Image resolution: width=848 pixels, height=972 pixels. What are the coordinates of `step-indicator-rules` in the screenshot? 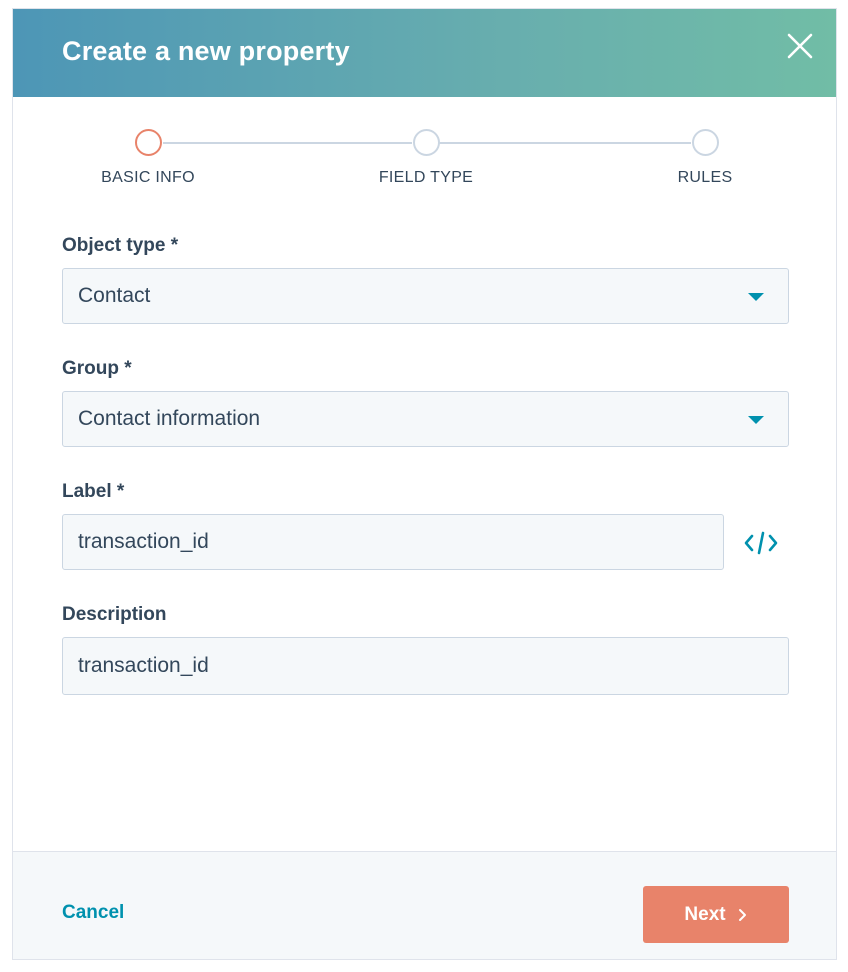 It's located at (705, 142).